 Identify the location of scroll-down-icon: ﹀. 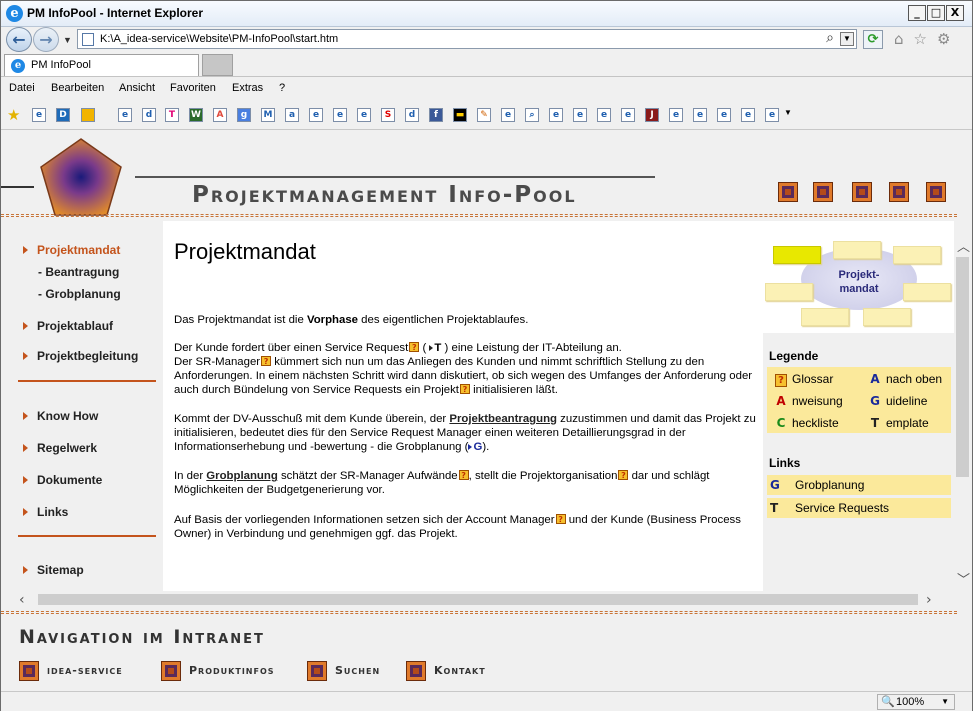
(963, 578).